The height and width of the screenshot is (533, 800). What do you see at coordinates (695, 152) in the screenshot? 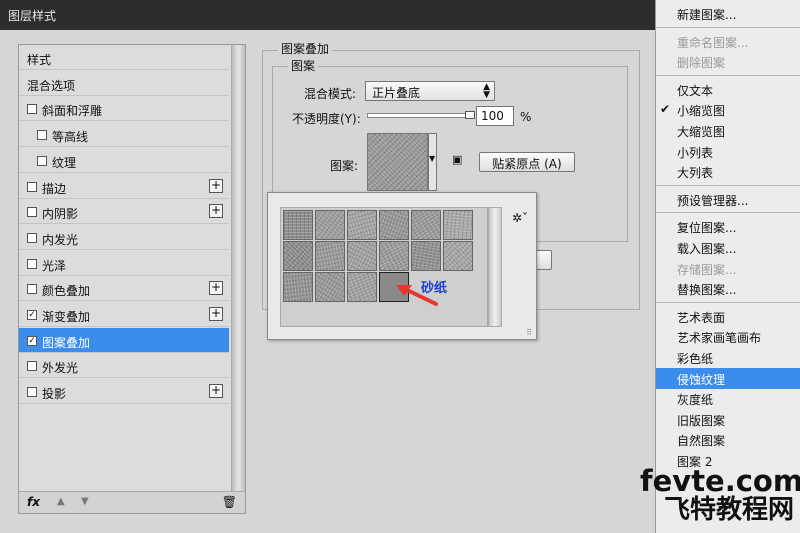
I see `menu-item-label: 小列表` at bounding box center [695, 152].